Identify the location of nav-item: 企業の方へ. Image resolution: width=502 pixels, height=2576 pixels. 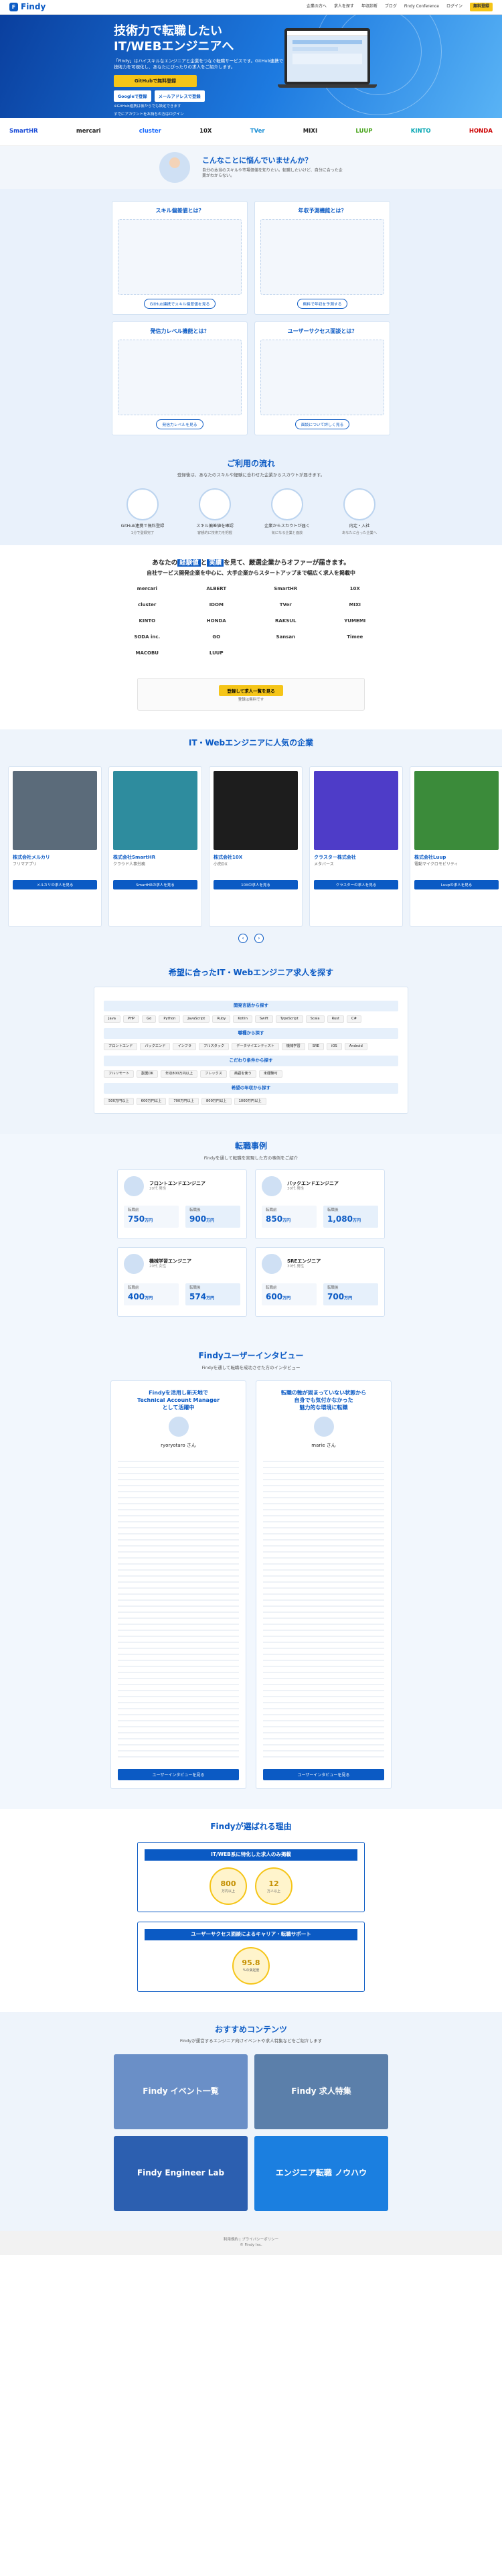
(317, 7).